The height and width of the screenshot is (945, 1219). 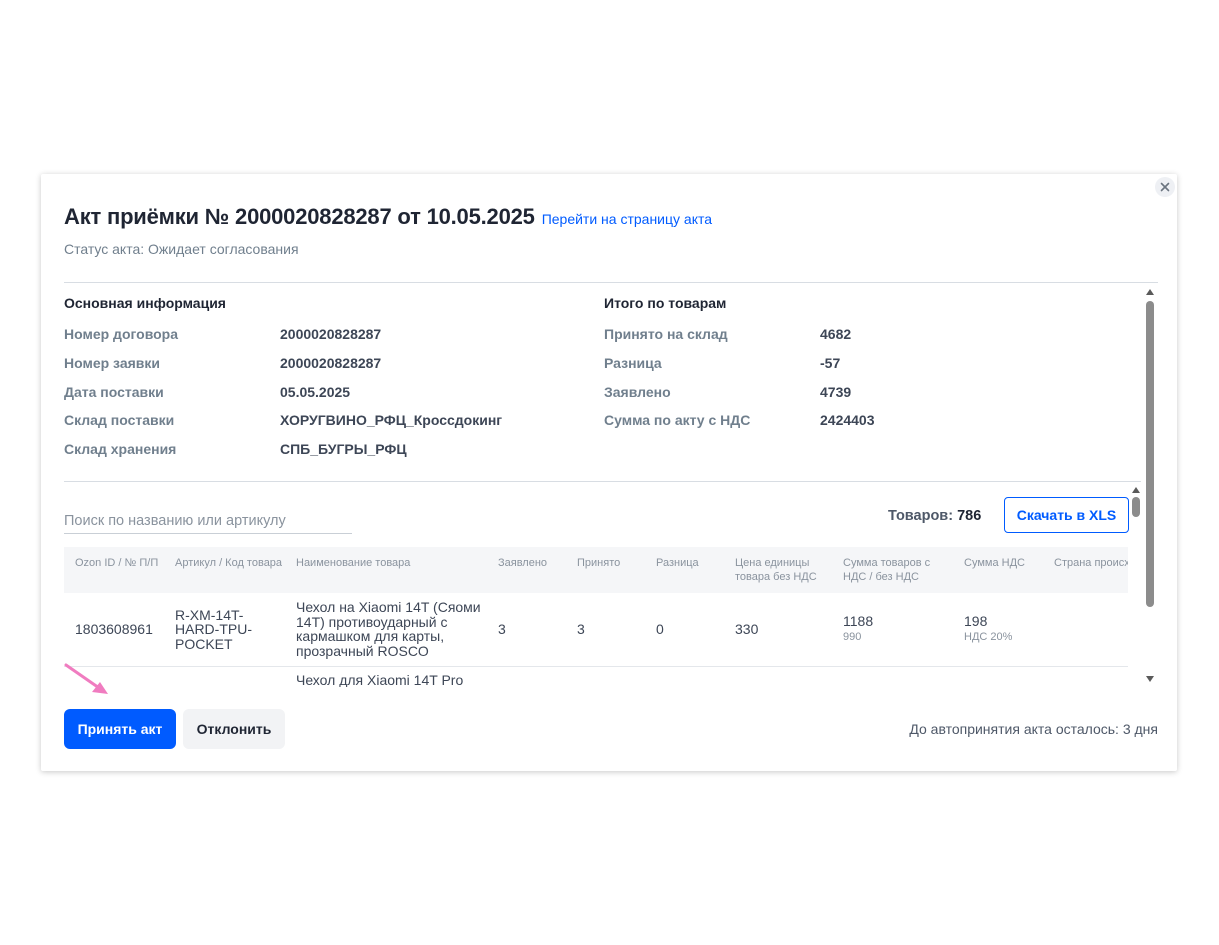 I want to click on info-label: Склад хранения, so click(x=120, y=449).